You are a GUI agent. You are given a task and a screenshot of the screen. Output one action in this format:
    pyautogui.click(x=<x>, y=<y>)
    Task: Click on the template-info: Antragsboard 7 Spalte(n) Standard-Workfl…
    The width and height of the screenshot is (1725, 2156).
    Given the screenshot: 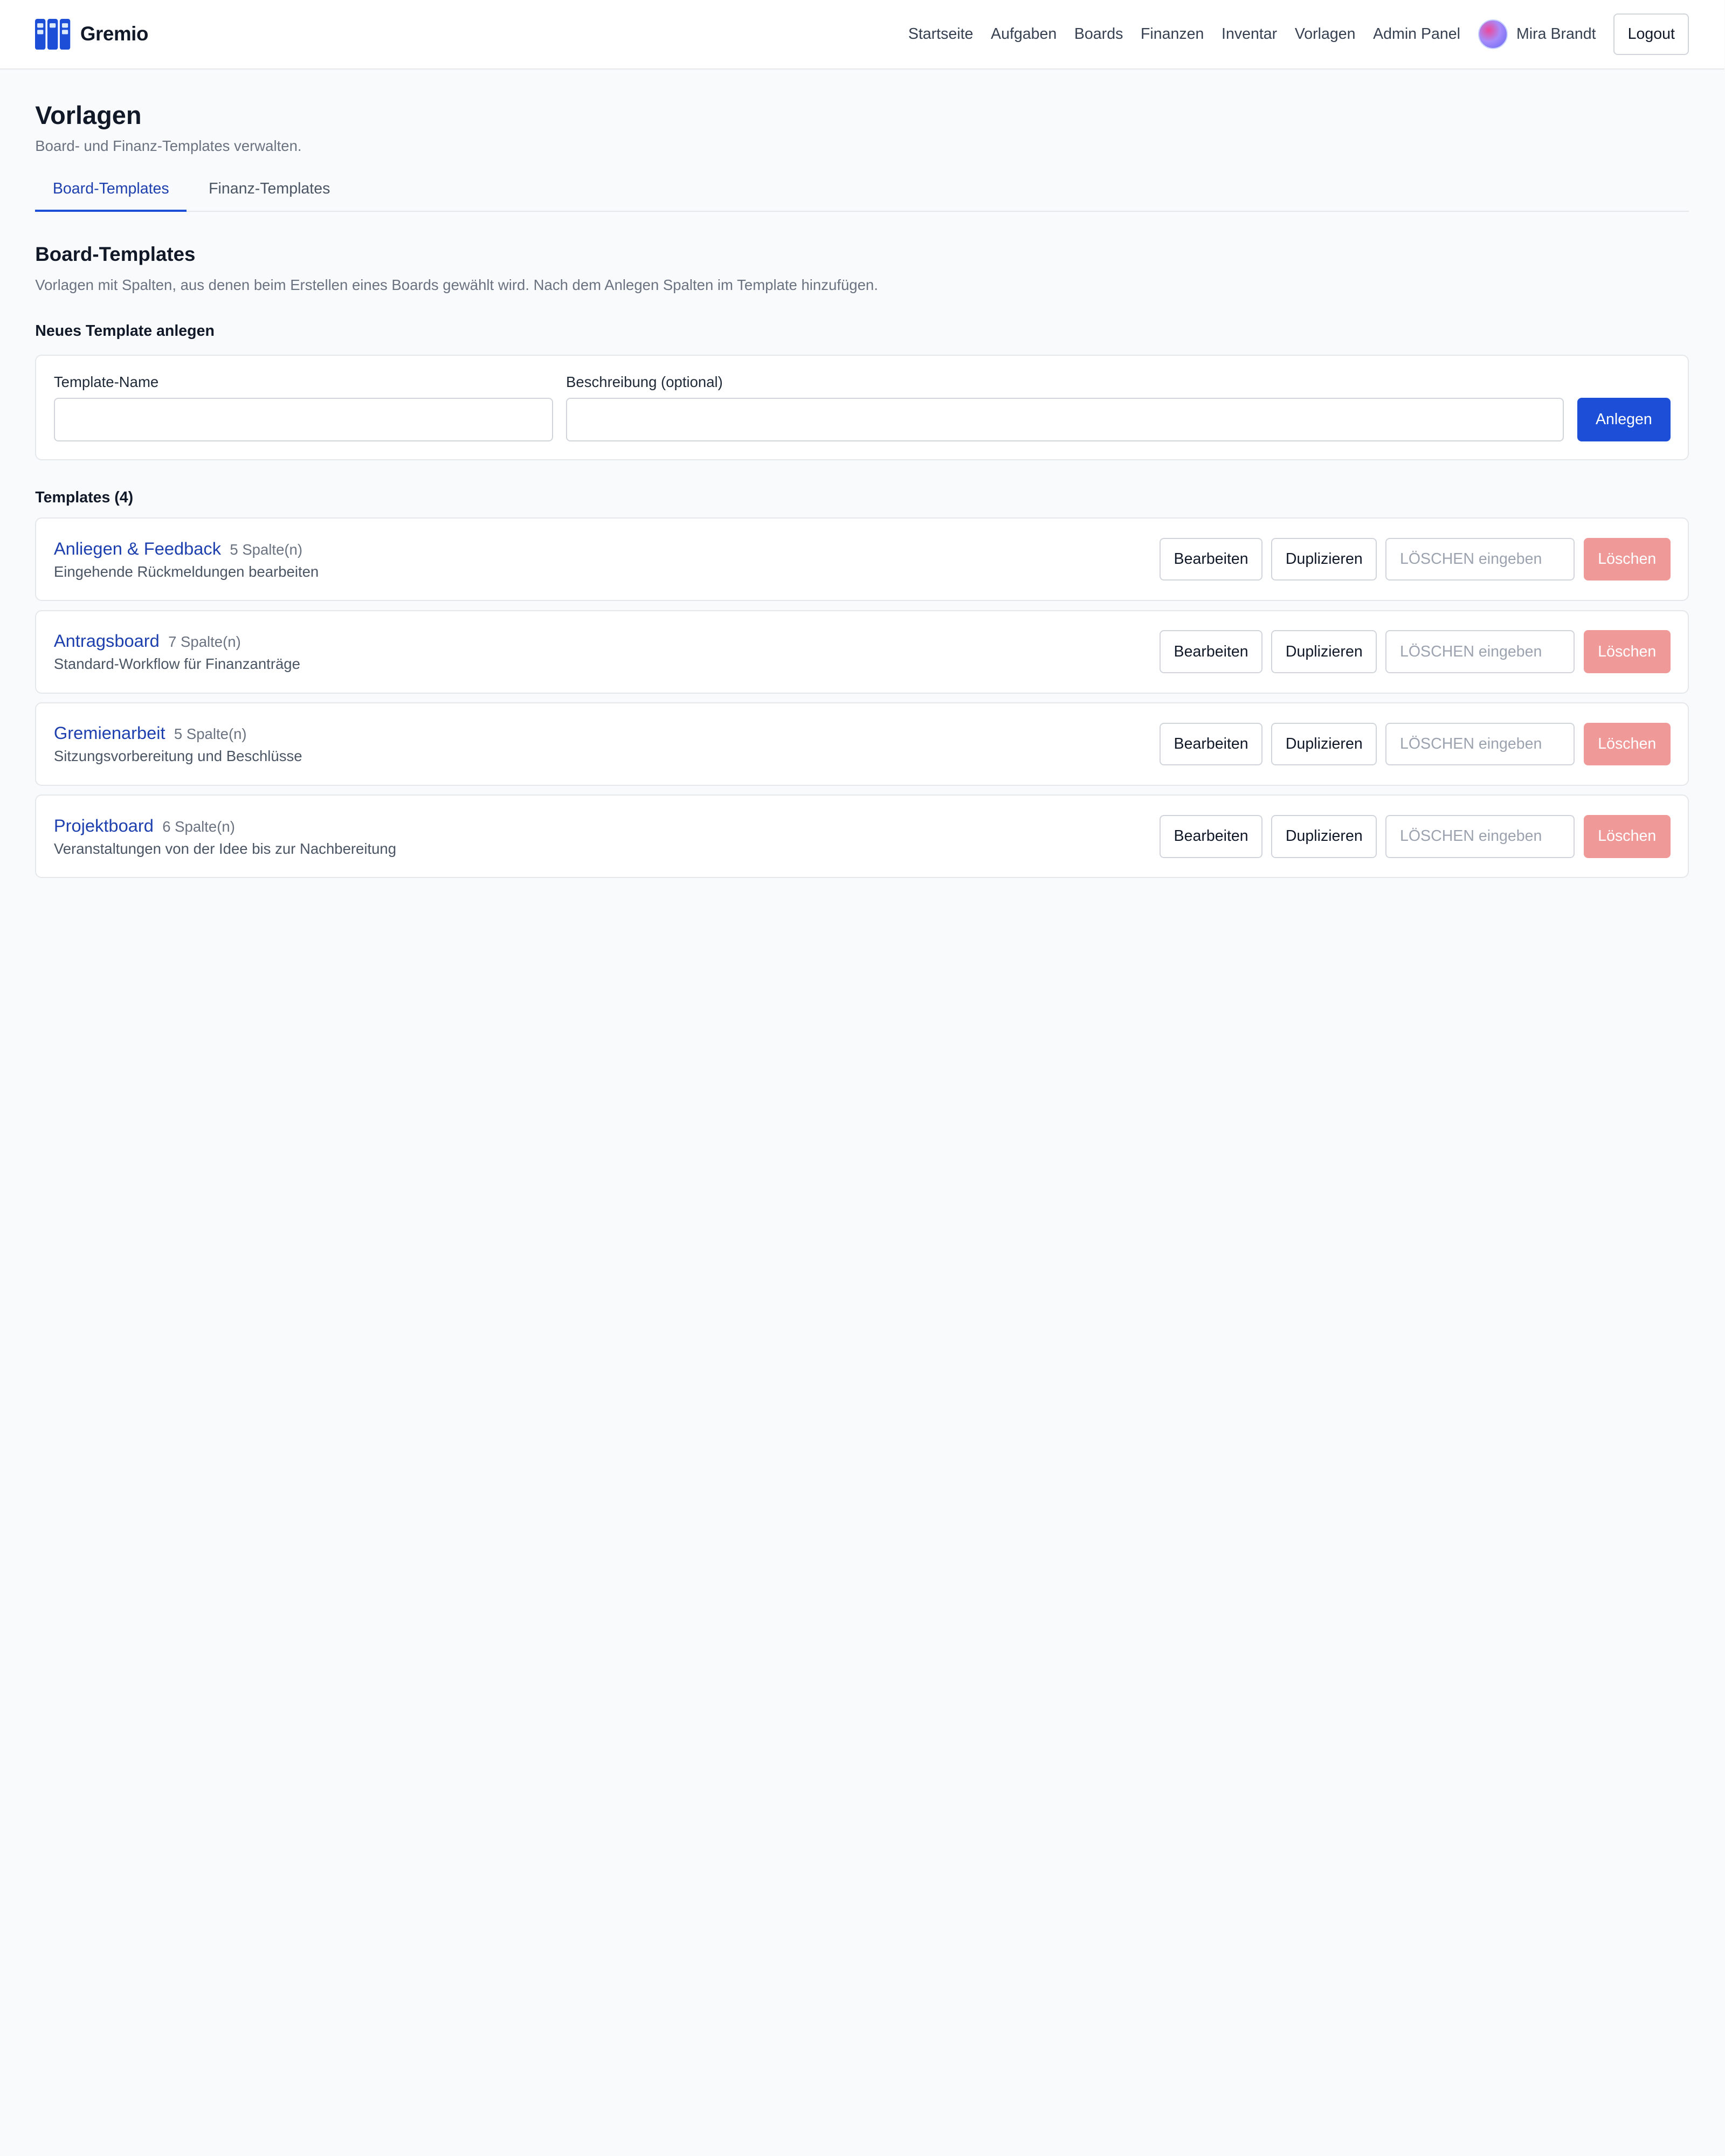 What is the action you would take?
    pyautogui.click(x=607, y=652)
    